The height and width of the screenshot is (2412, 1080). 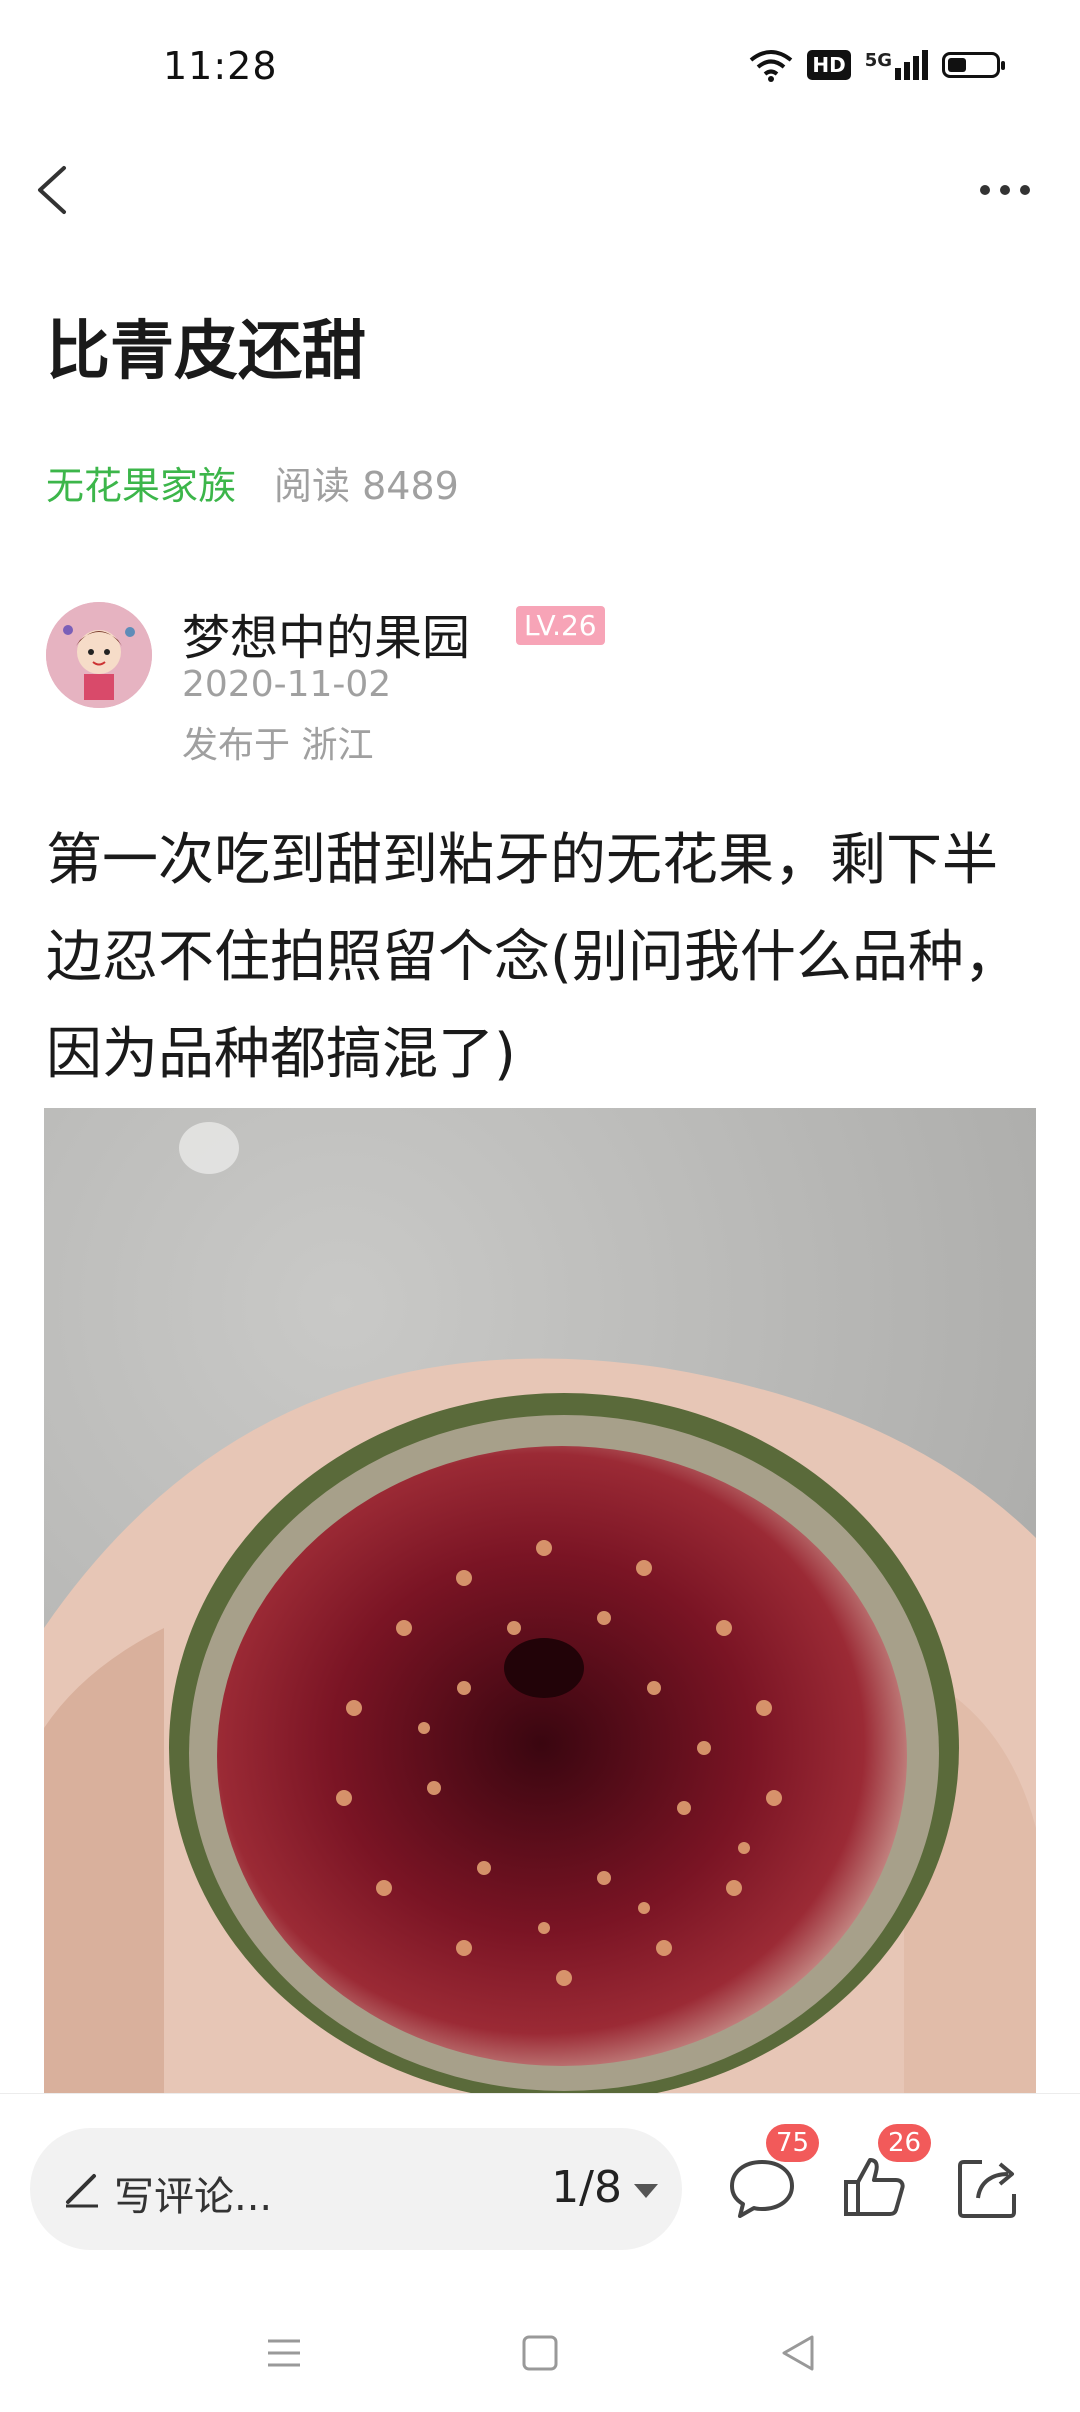 I want to click on status-icons: HD 5G, so click(x=877, y=65).